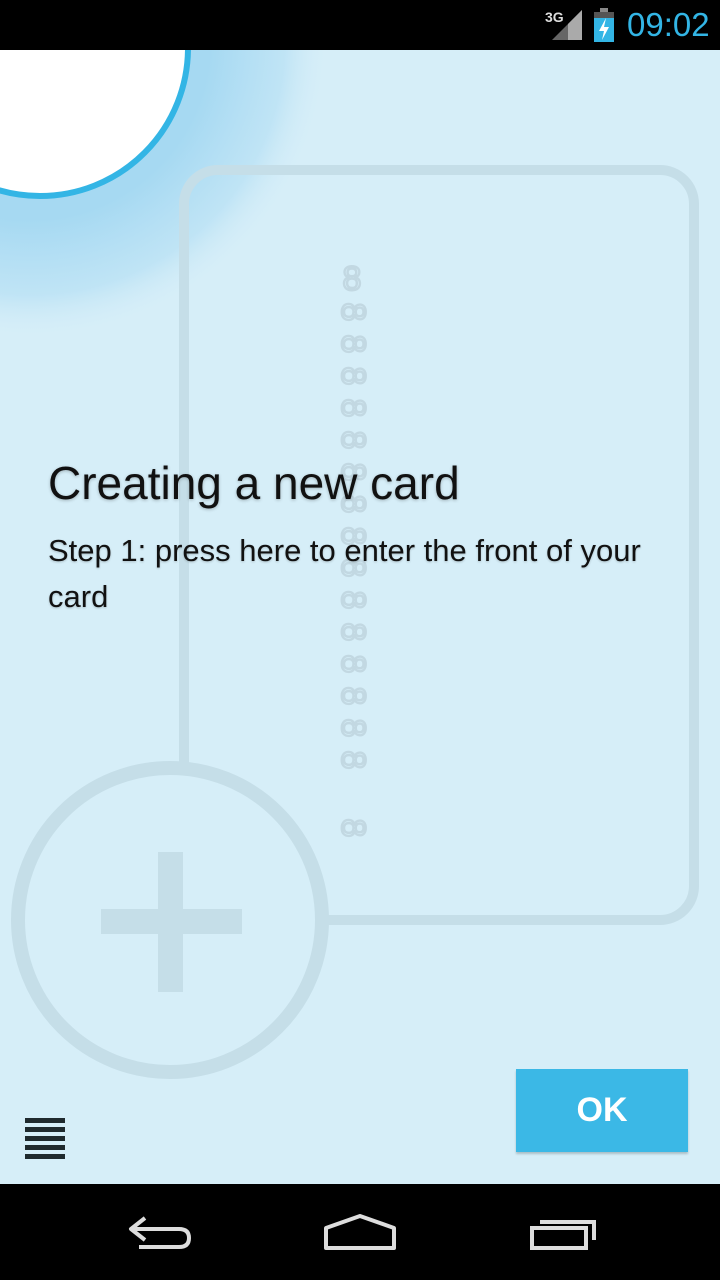  I want to click on back-button, so click(160, 1232).